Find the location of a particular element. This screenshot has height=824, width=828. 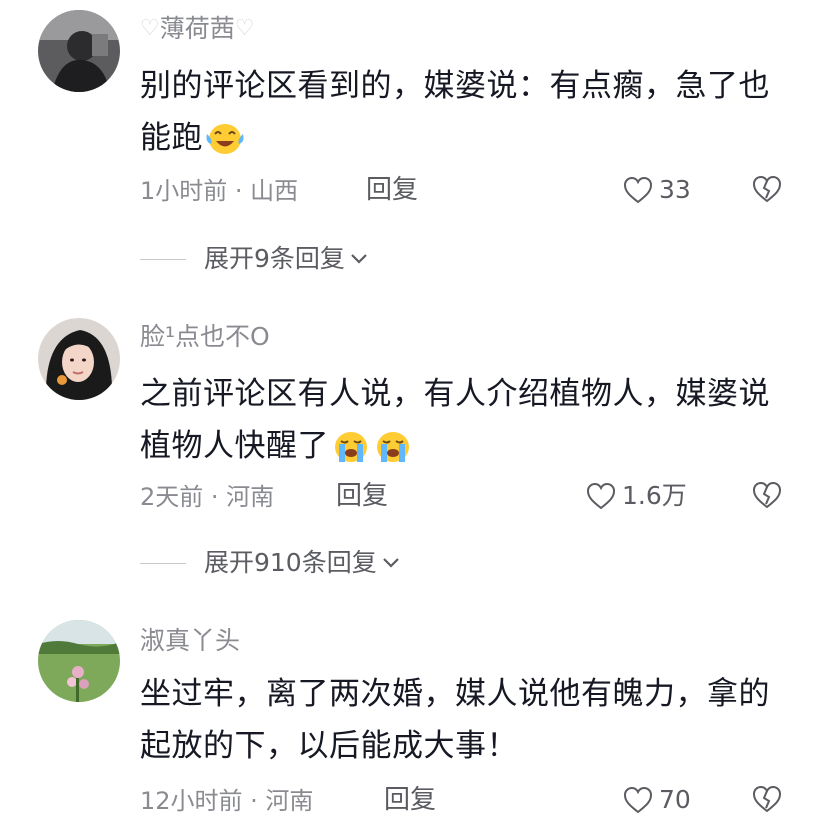

expand-label: 展开9条回复 is located at coordinates (274, 258).